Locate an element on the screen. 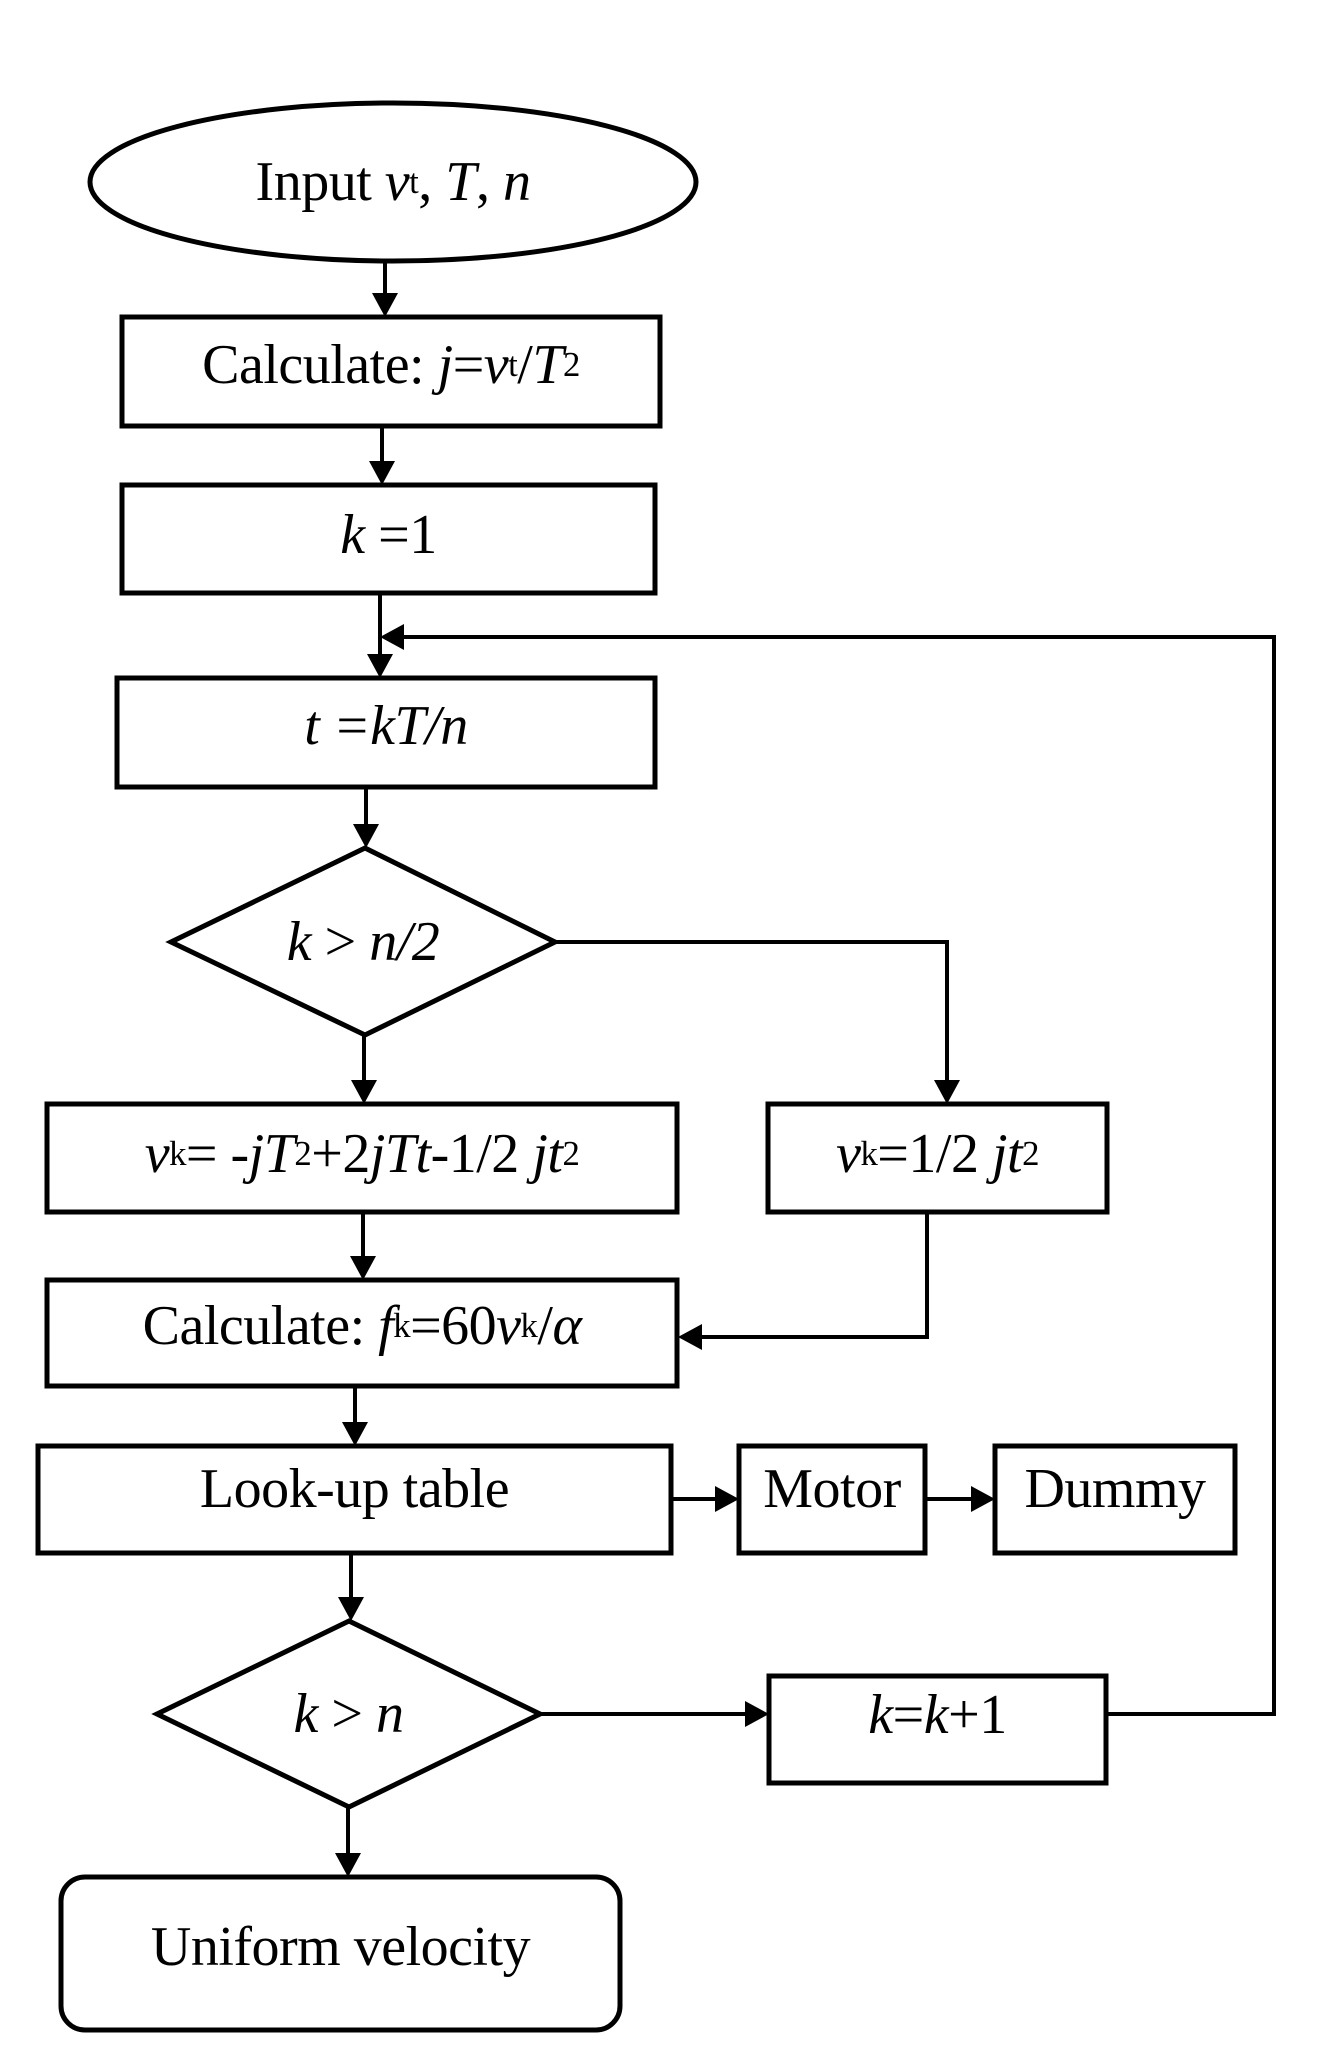 Image resolution: width=1324 pixels, height=2052 pixels. calc-j-T: T is located at coordinates (548, 365).